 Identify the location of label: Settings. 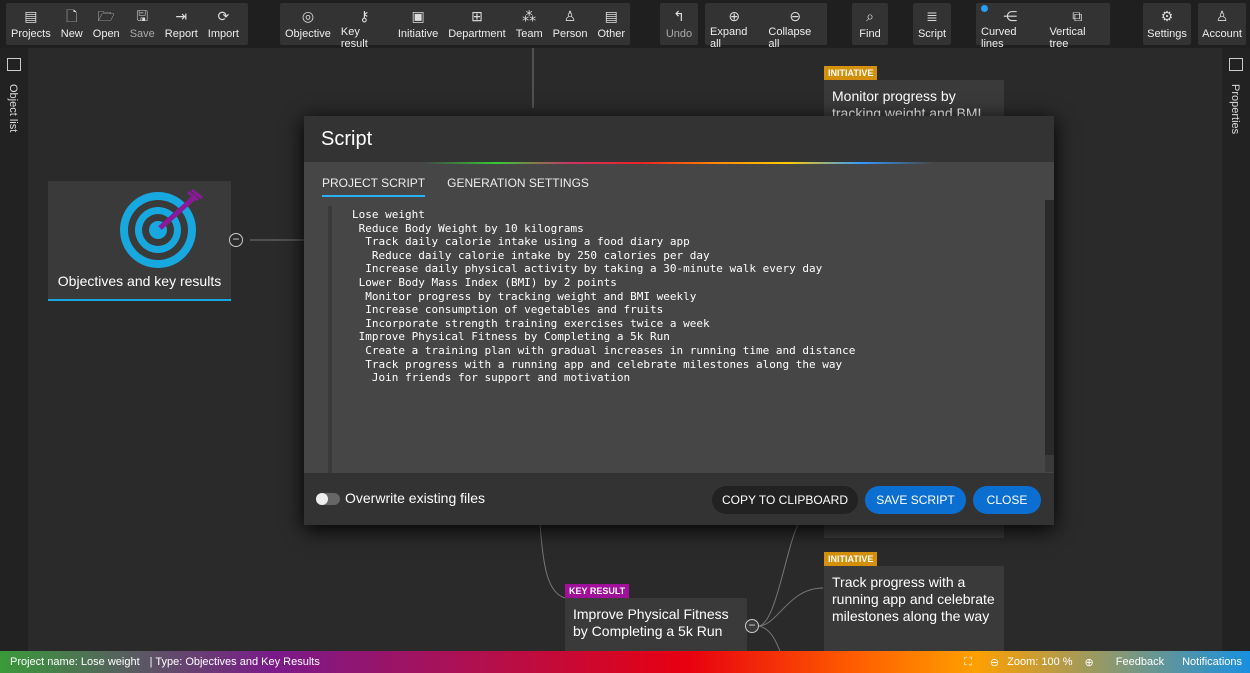
(1167, 34).